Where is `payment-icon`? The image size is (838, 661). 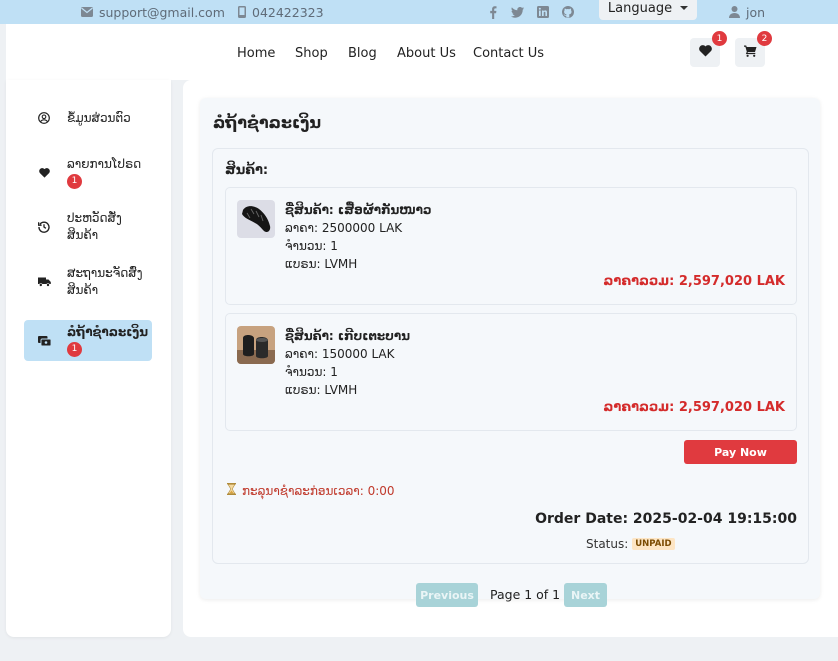
payment-icon is located at coordinates (44, 341).